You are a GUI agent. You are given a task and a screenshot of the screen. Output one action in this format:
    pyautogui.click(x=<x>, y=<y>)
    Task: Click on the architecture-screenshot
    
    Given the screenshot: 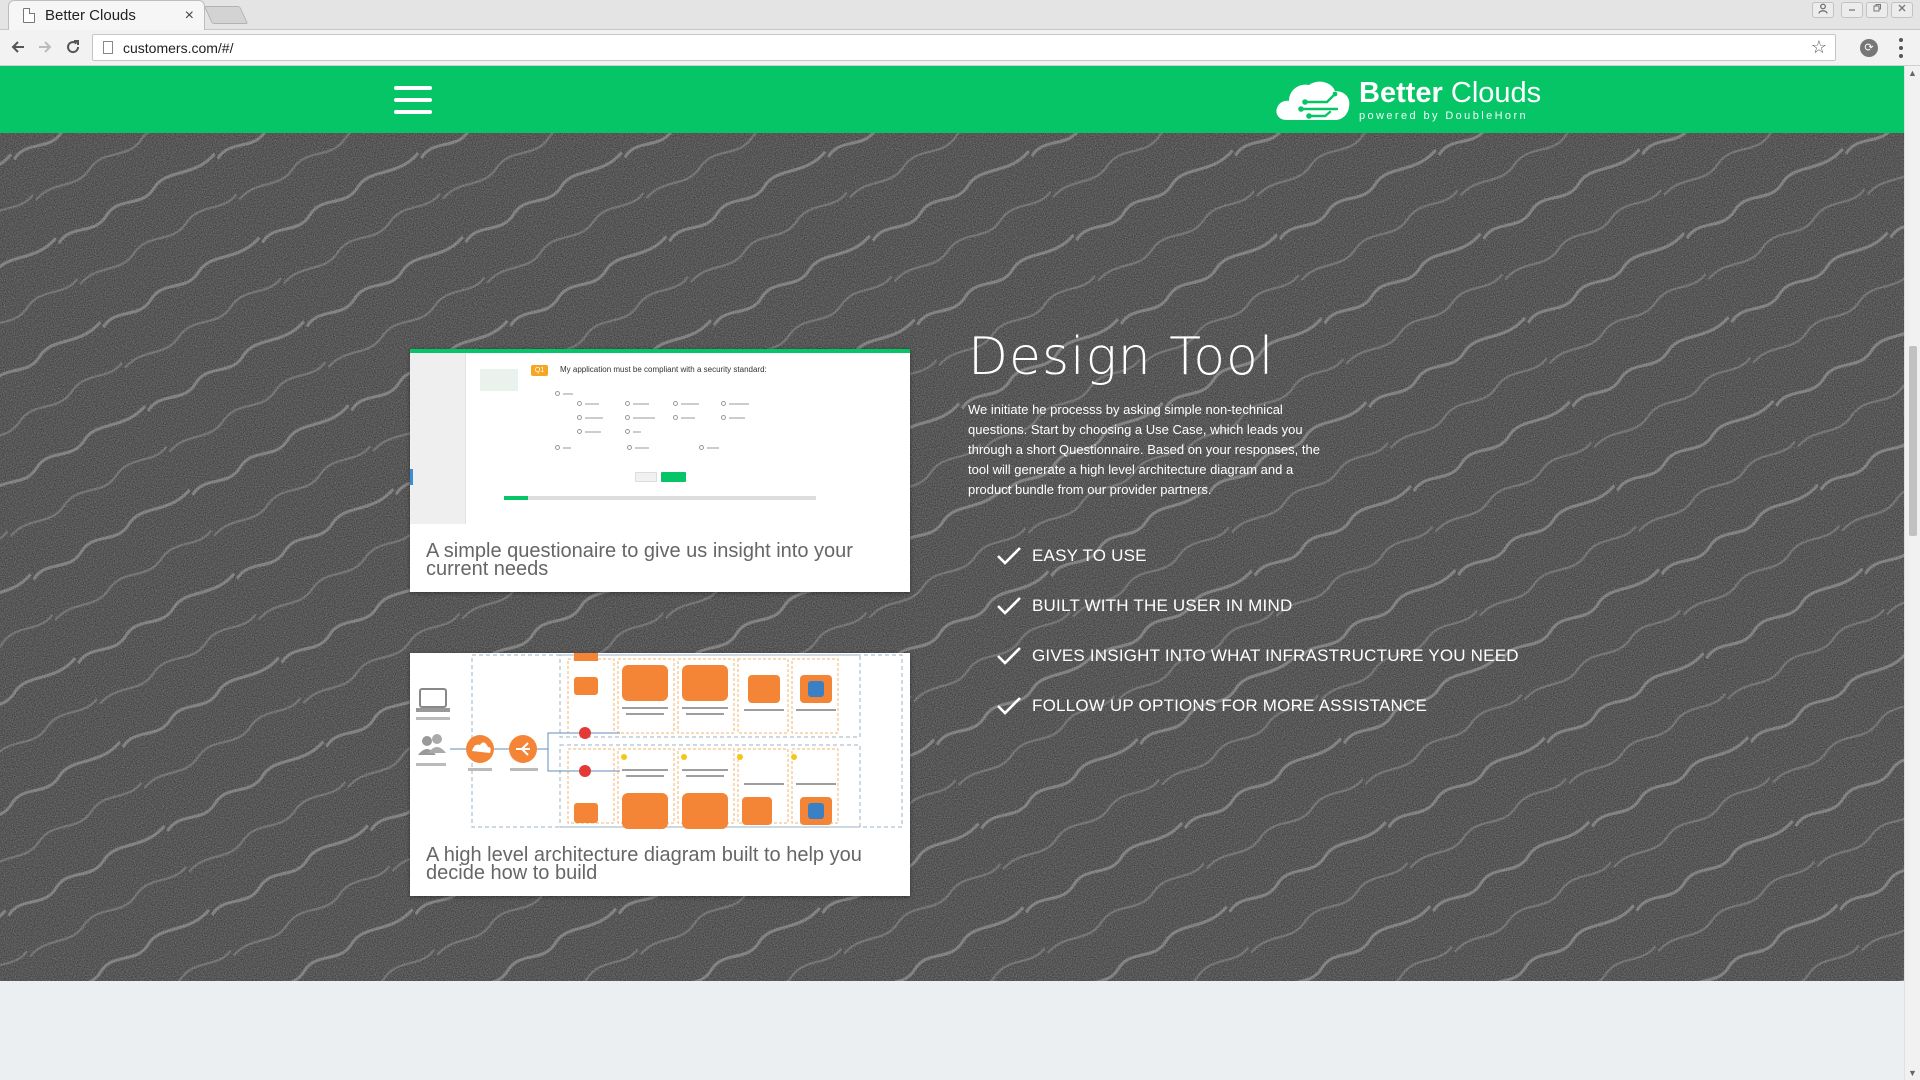 What is the action you would take?
    pyautogui.click(x=660, y=742)
    